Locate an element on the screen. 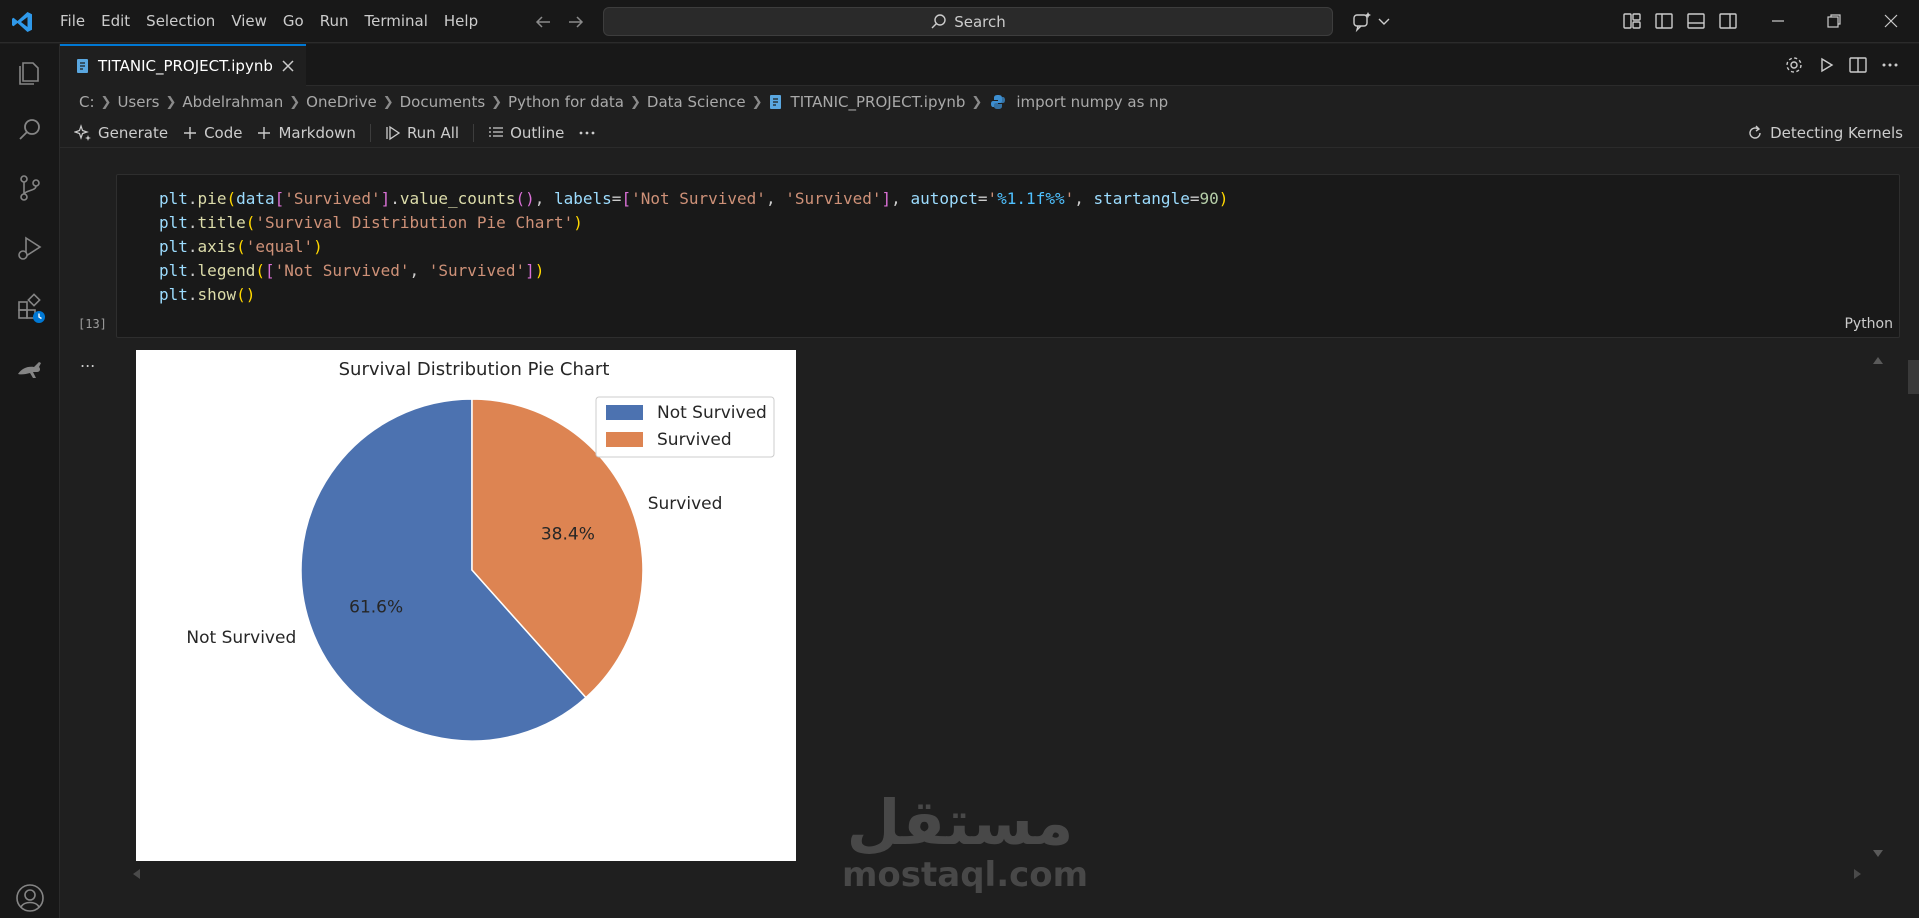  menu-edit: Edit is located at coordinates (115, 21).